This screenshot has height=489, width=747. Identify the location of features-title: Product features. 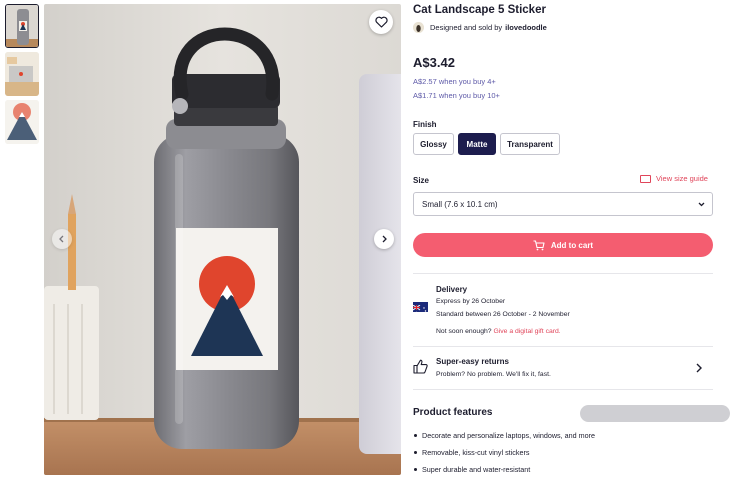
(453, 412).